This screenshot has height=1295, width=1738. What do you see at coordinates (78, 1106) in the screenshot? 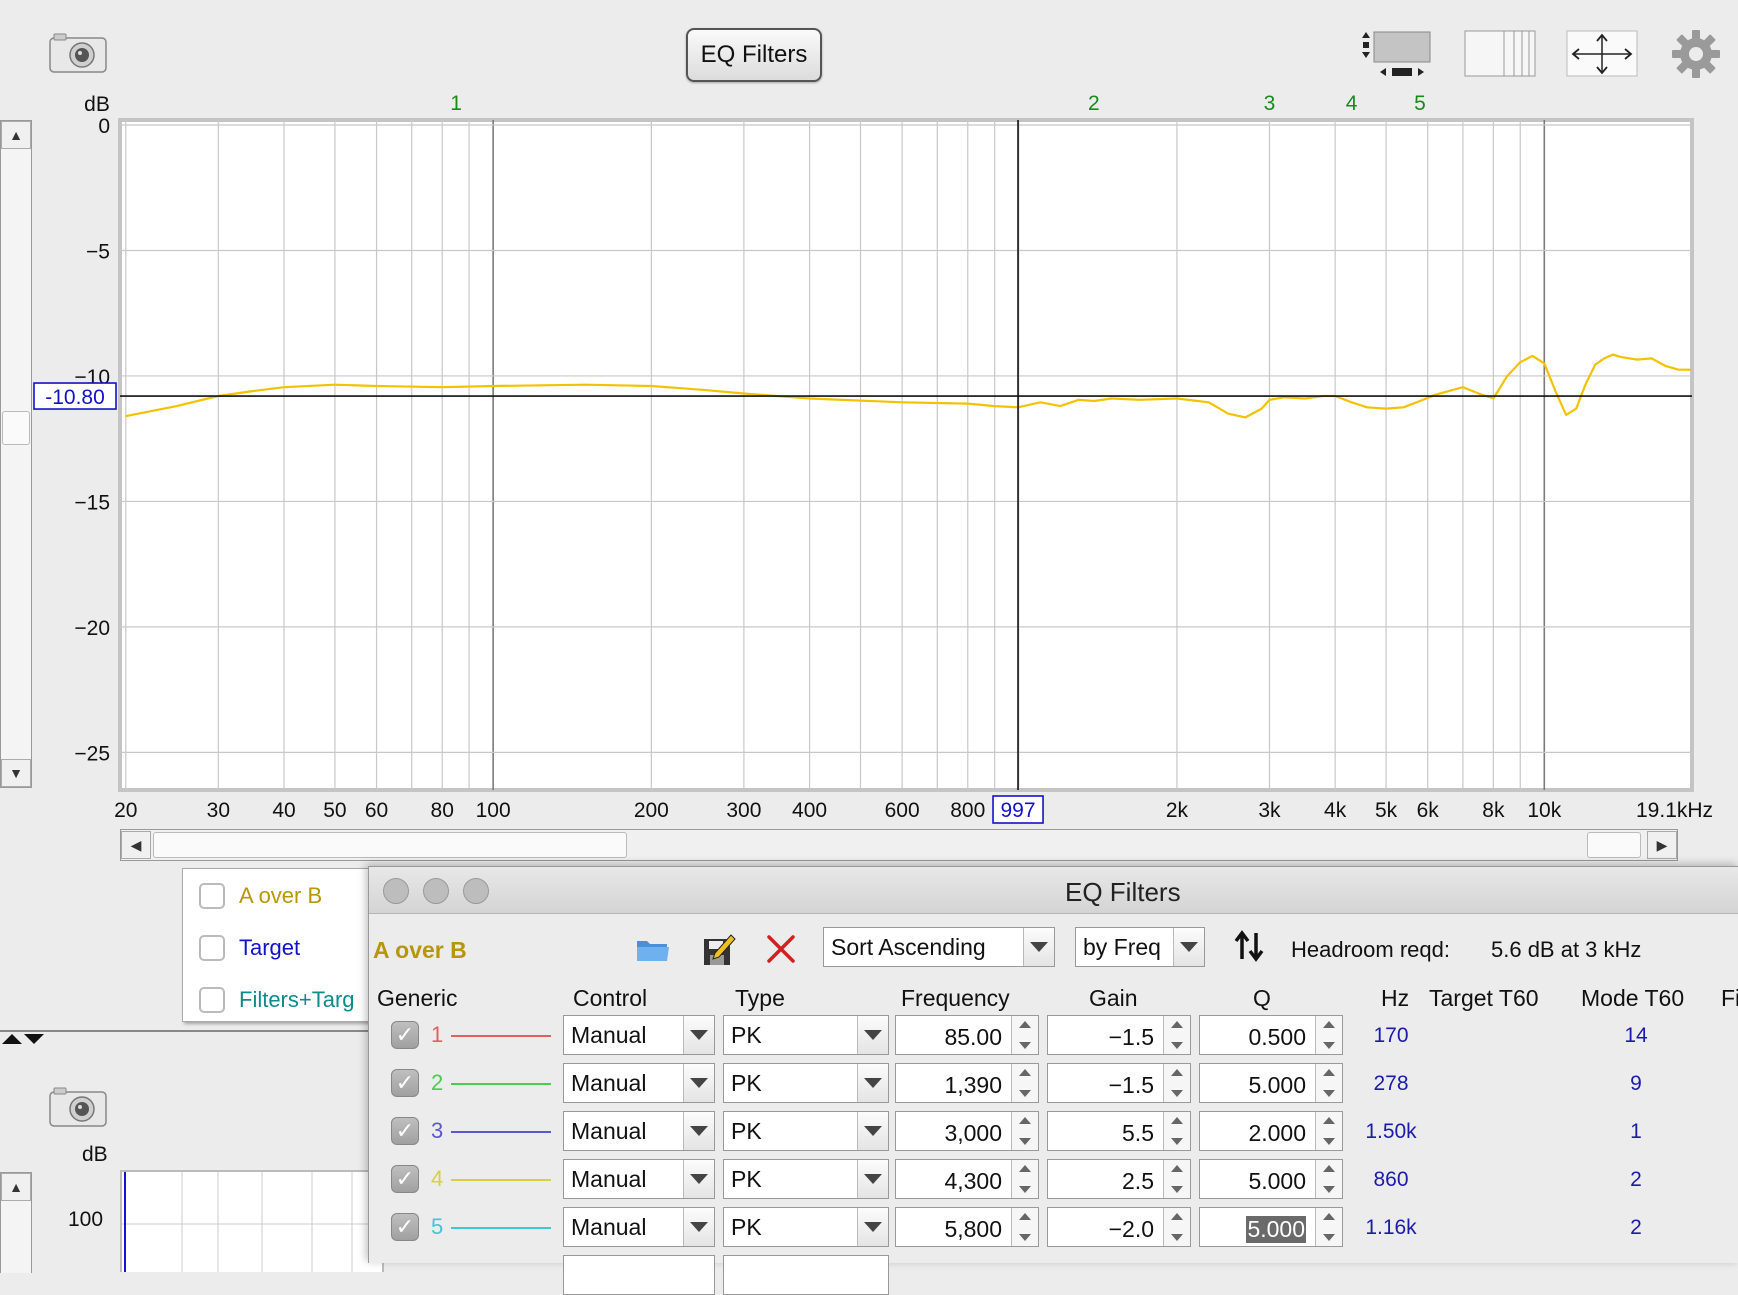
I see `lower-screenshot-camera-icon` at bounding box center [78, 1106].